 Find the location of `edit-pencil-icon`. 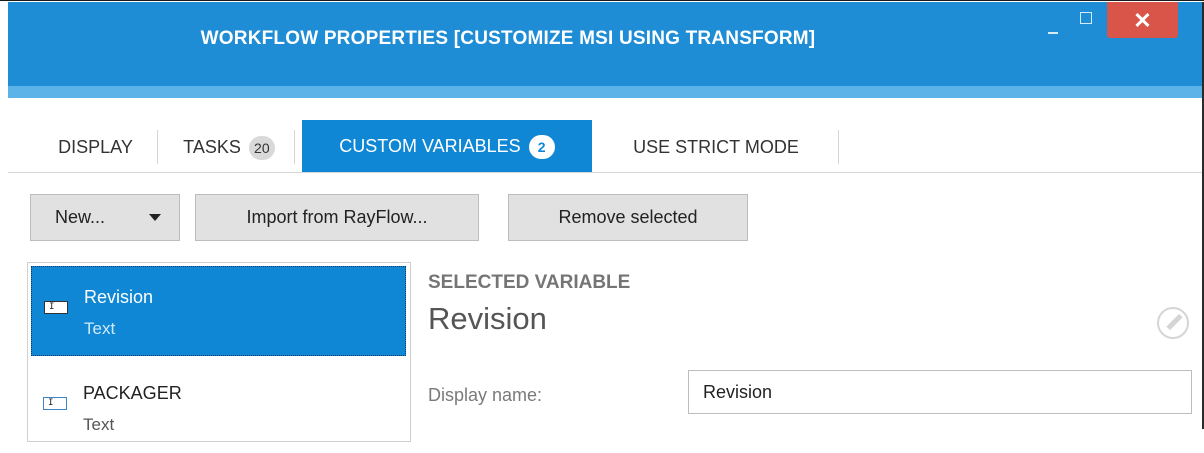

edit-pencil-icon is located at coordinates (1173, 323).